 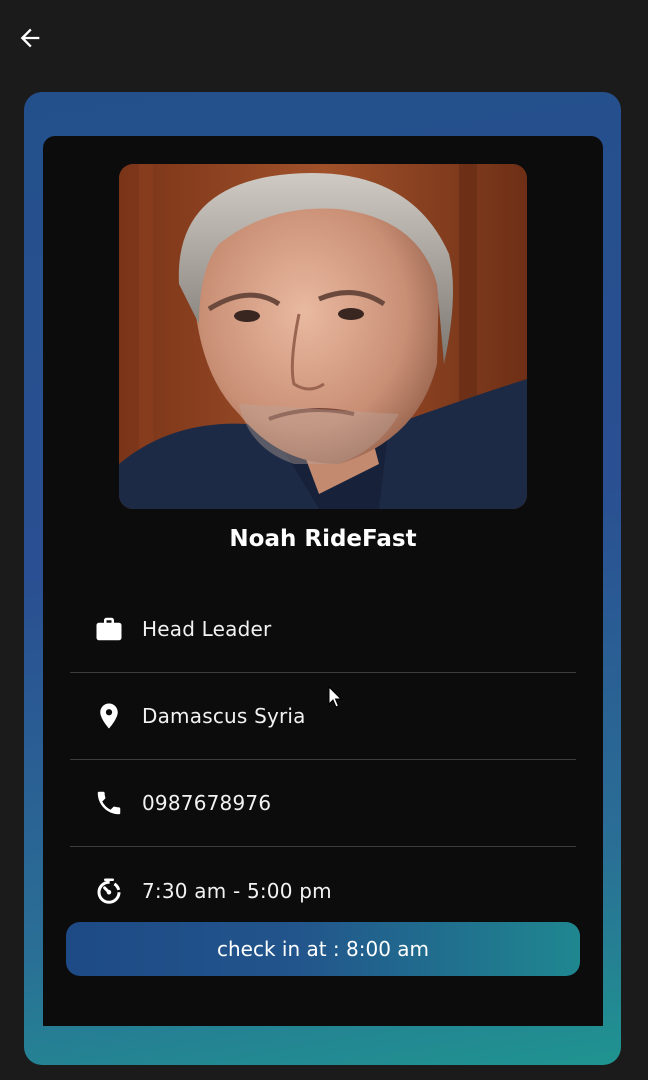 I want to click on hours-text: 7:30 am - 5:00 pm, so click(x=237, y=891).